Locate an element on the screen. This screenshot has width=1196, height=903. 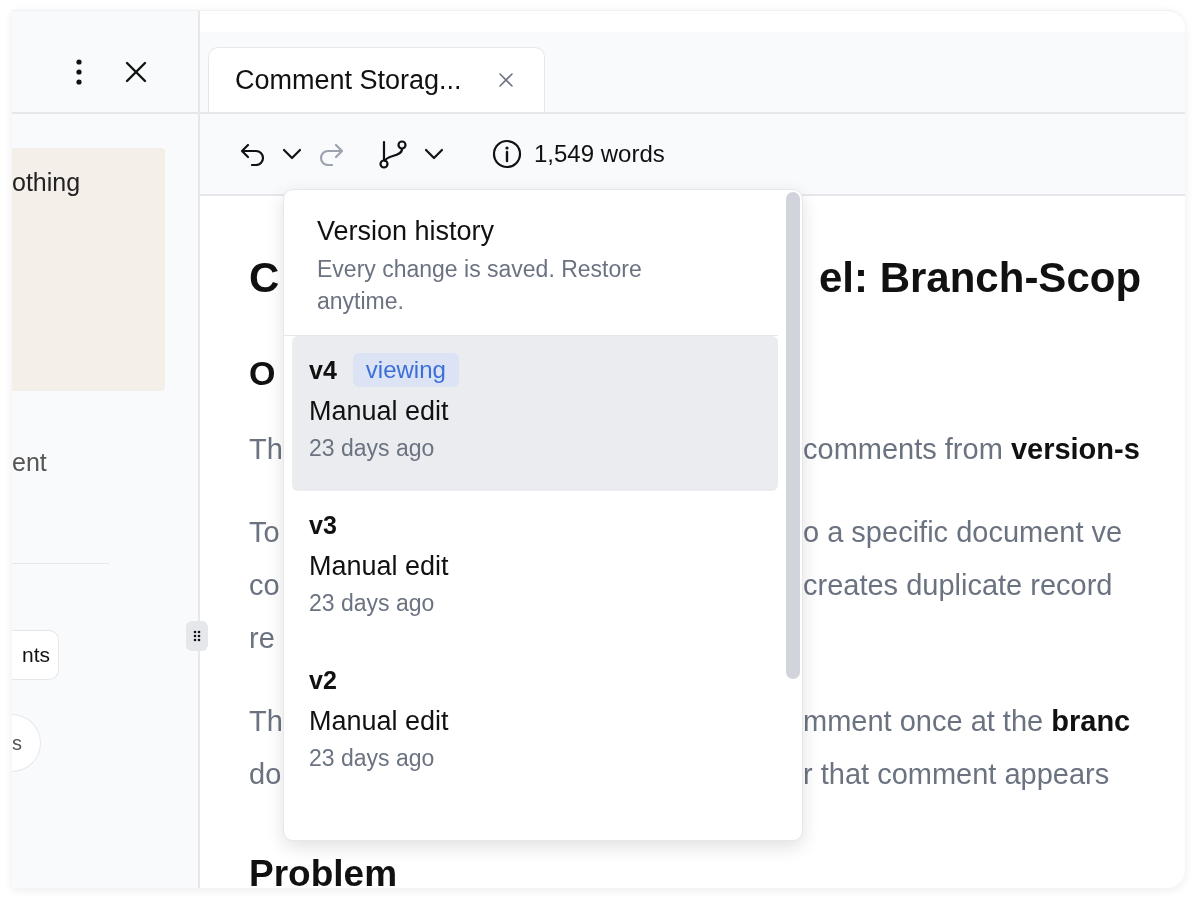
version-item: v4 viewing Manual edit 23 days ago is located at coordinates (535, 413).